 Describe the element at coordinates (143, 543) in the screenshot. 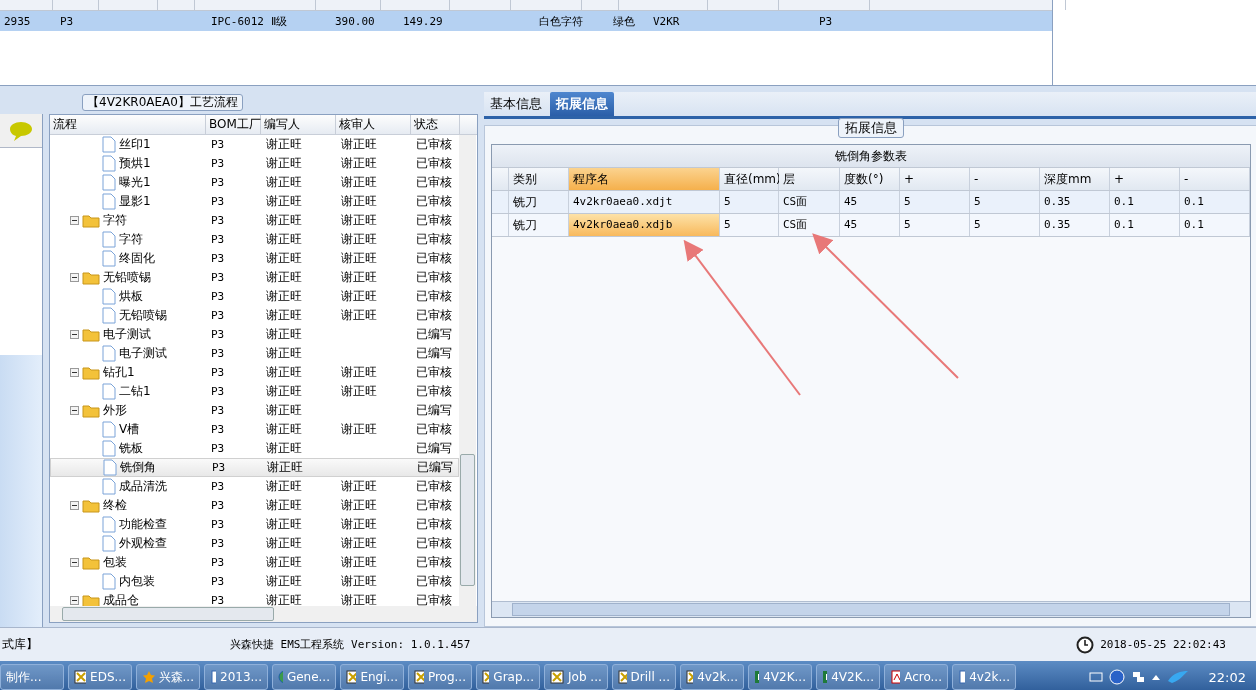

I see `step-name: 外观检查` at that location.